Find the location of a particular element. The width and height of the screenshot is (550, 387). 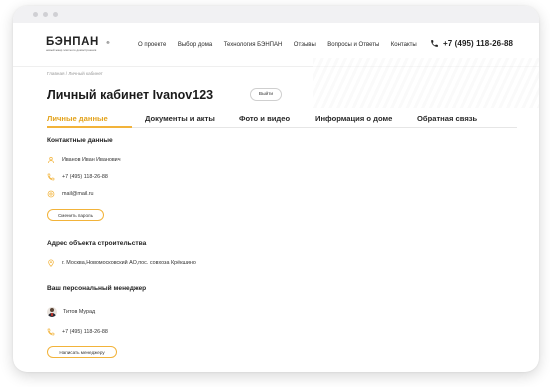

logout-button: Выйти is located at coordinates (266, 94).